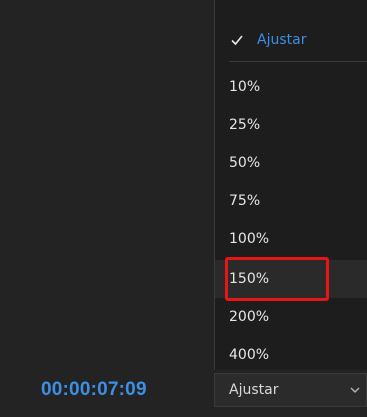  What do you see at coordinates (245, 87) in the screenshot?
I see `menu-item-label: 10%` at bounding box center [245, 87].